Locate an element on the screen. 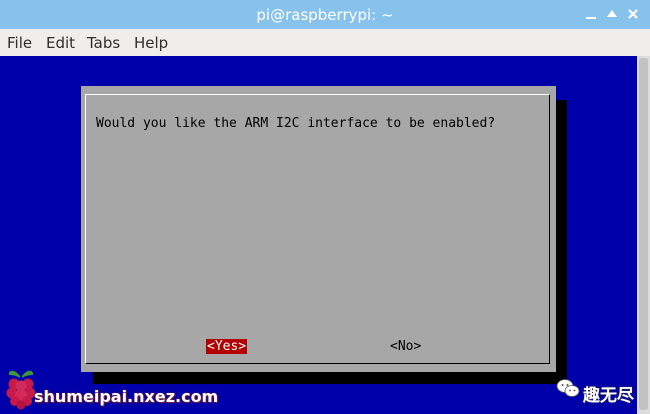 This screenshot has width=650, height=414. close-icon is located at coordinates (633, 14).